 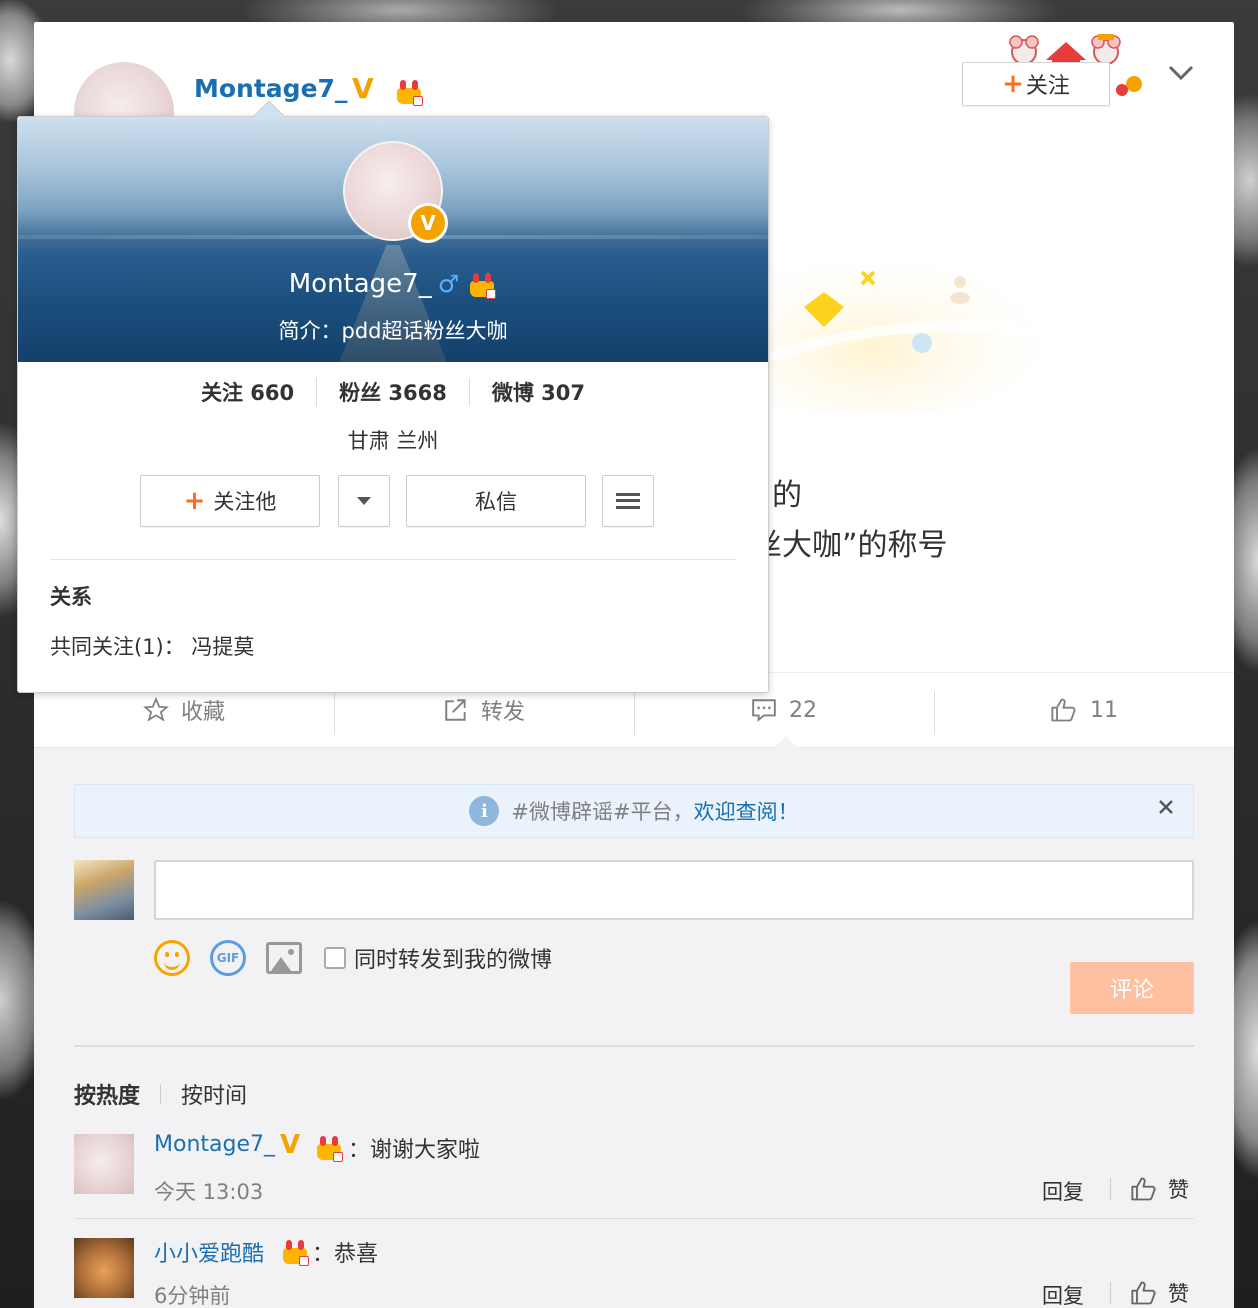 I want to click on more-menu-button, so click(x=628, y=501).